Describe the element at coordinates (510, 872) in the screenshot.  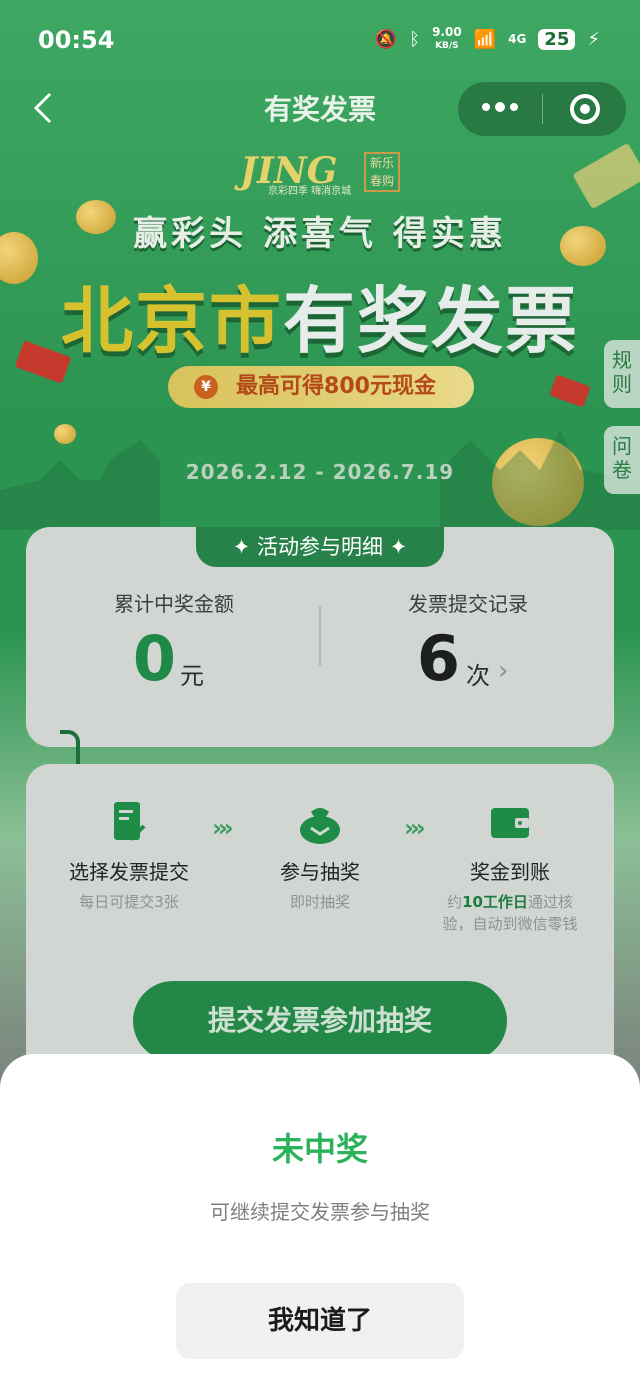
I see `step-title: 奖金到账` at that location.